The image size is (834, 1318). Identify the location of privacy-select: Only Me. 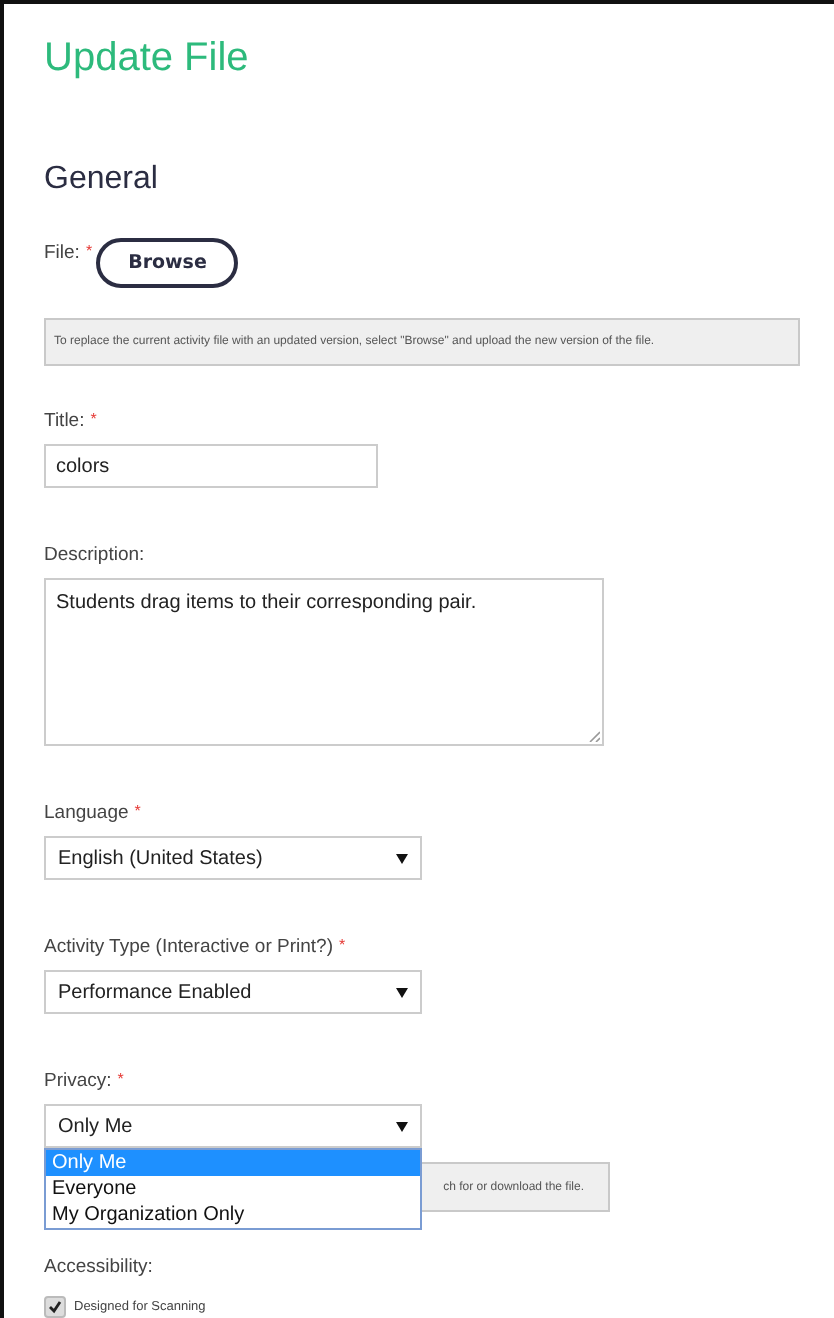
(233, 1126).